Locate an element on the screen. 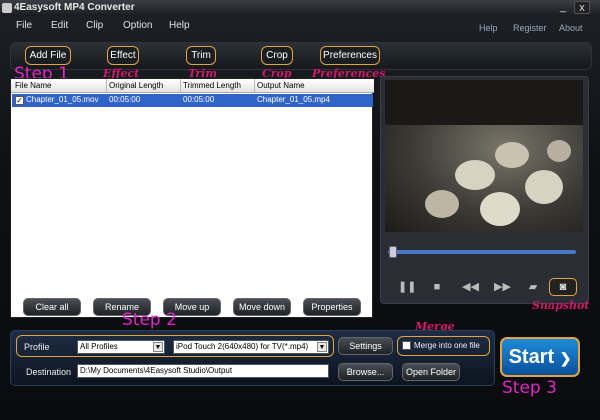 Image resolution: width=600 pixels, height=420 pixels. cell-trimmed-length: 00:05:00 is located at coordinates (199, 99).